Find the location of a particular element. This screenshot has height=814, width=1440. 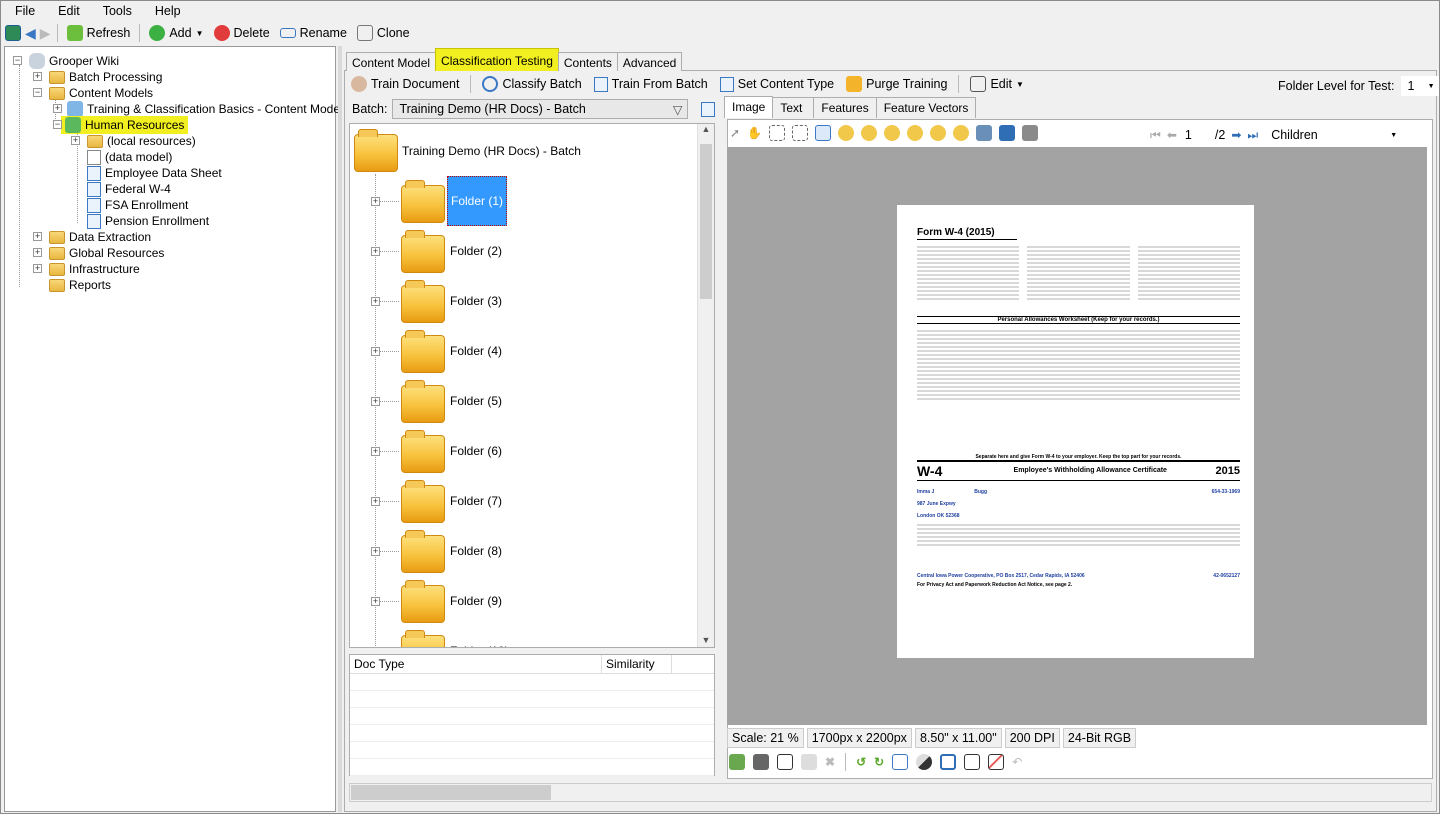

horizontal-scrollbar is located at coordinates (890, 792).